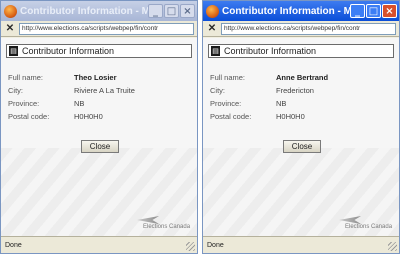 The image size is (400, 254). I want to click on field-row-full-name: Full name: Theo Losier, so click(100, 77).